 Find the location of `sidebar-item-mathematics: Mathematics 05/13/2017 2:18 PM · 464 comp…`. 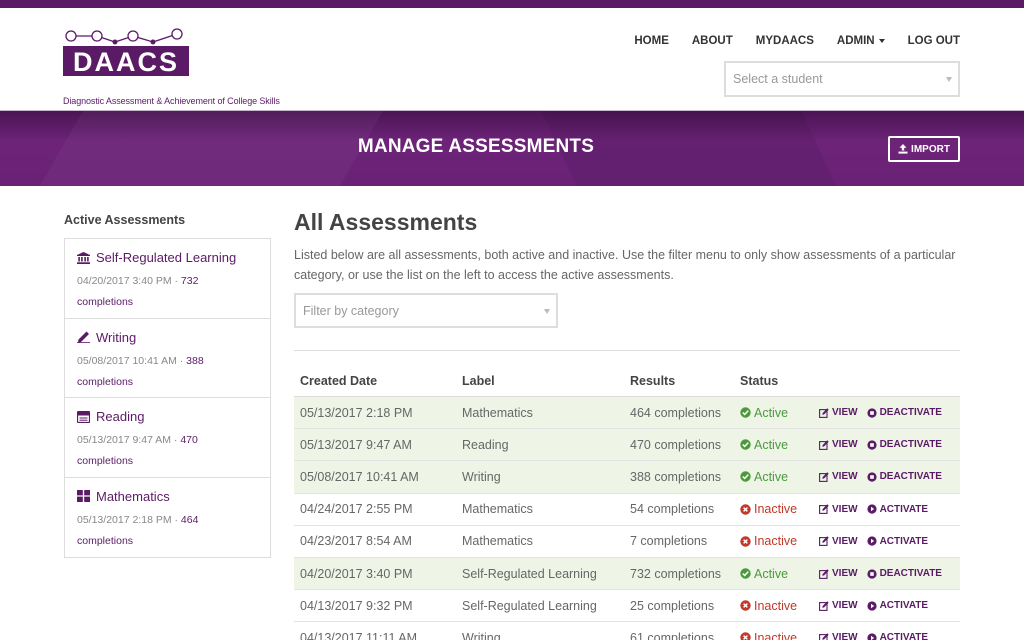

sidebar-item-mathematics: Mathematics 05/13/2017 2:18 PM · 464 comp… is located at coordinates (167, 518).